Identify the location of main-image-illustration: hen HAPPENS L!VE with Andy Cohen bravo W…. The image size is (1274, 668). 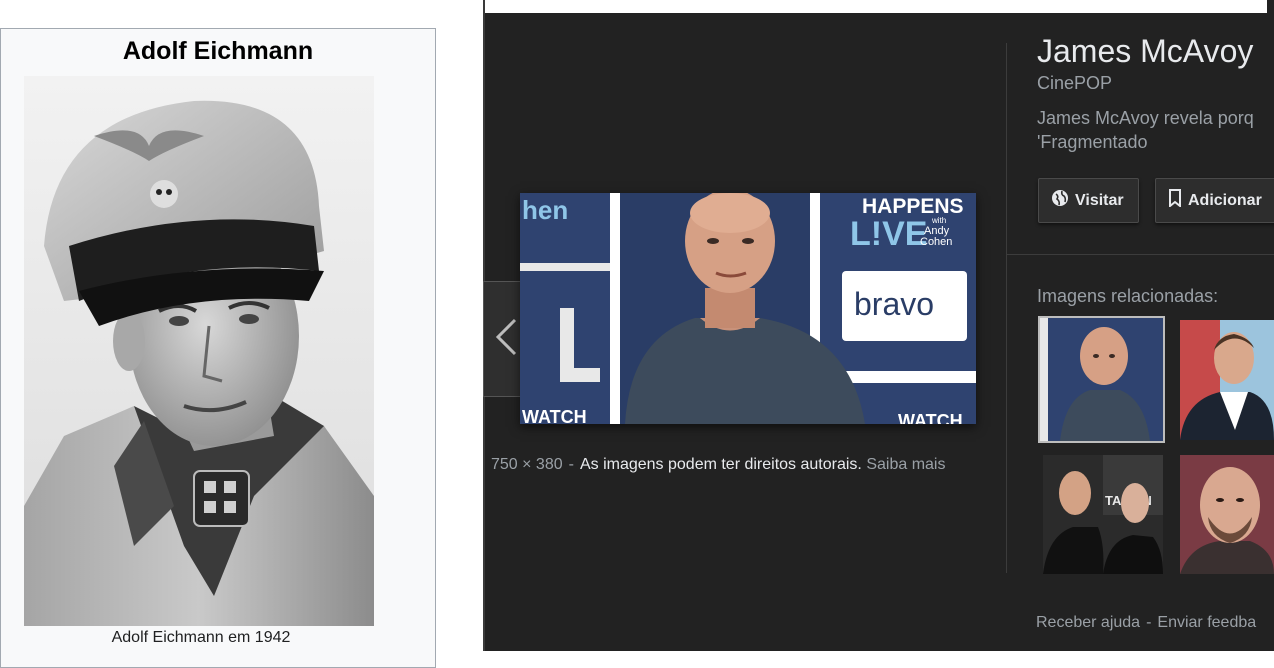
(748, 308).